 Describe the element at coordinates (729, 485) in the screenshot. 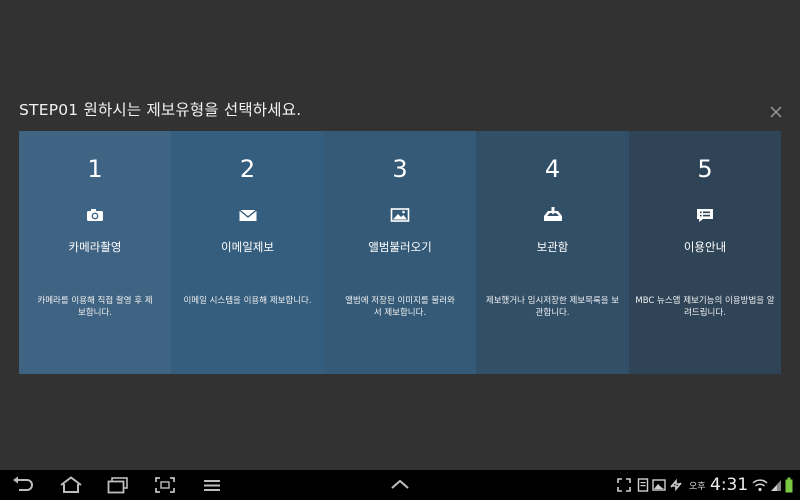

I see `clock-time: 4:31` at that location.